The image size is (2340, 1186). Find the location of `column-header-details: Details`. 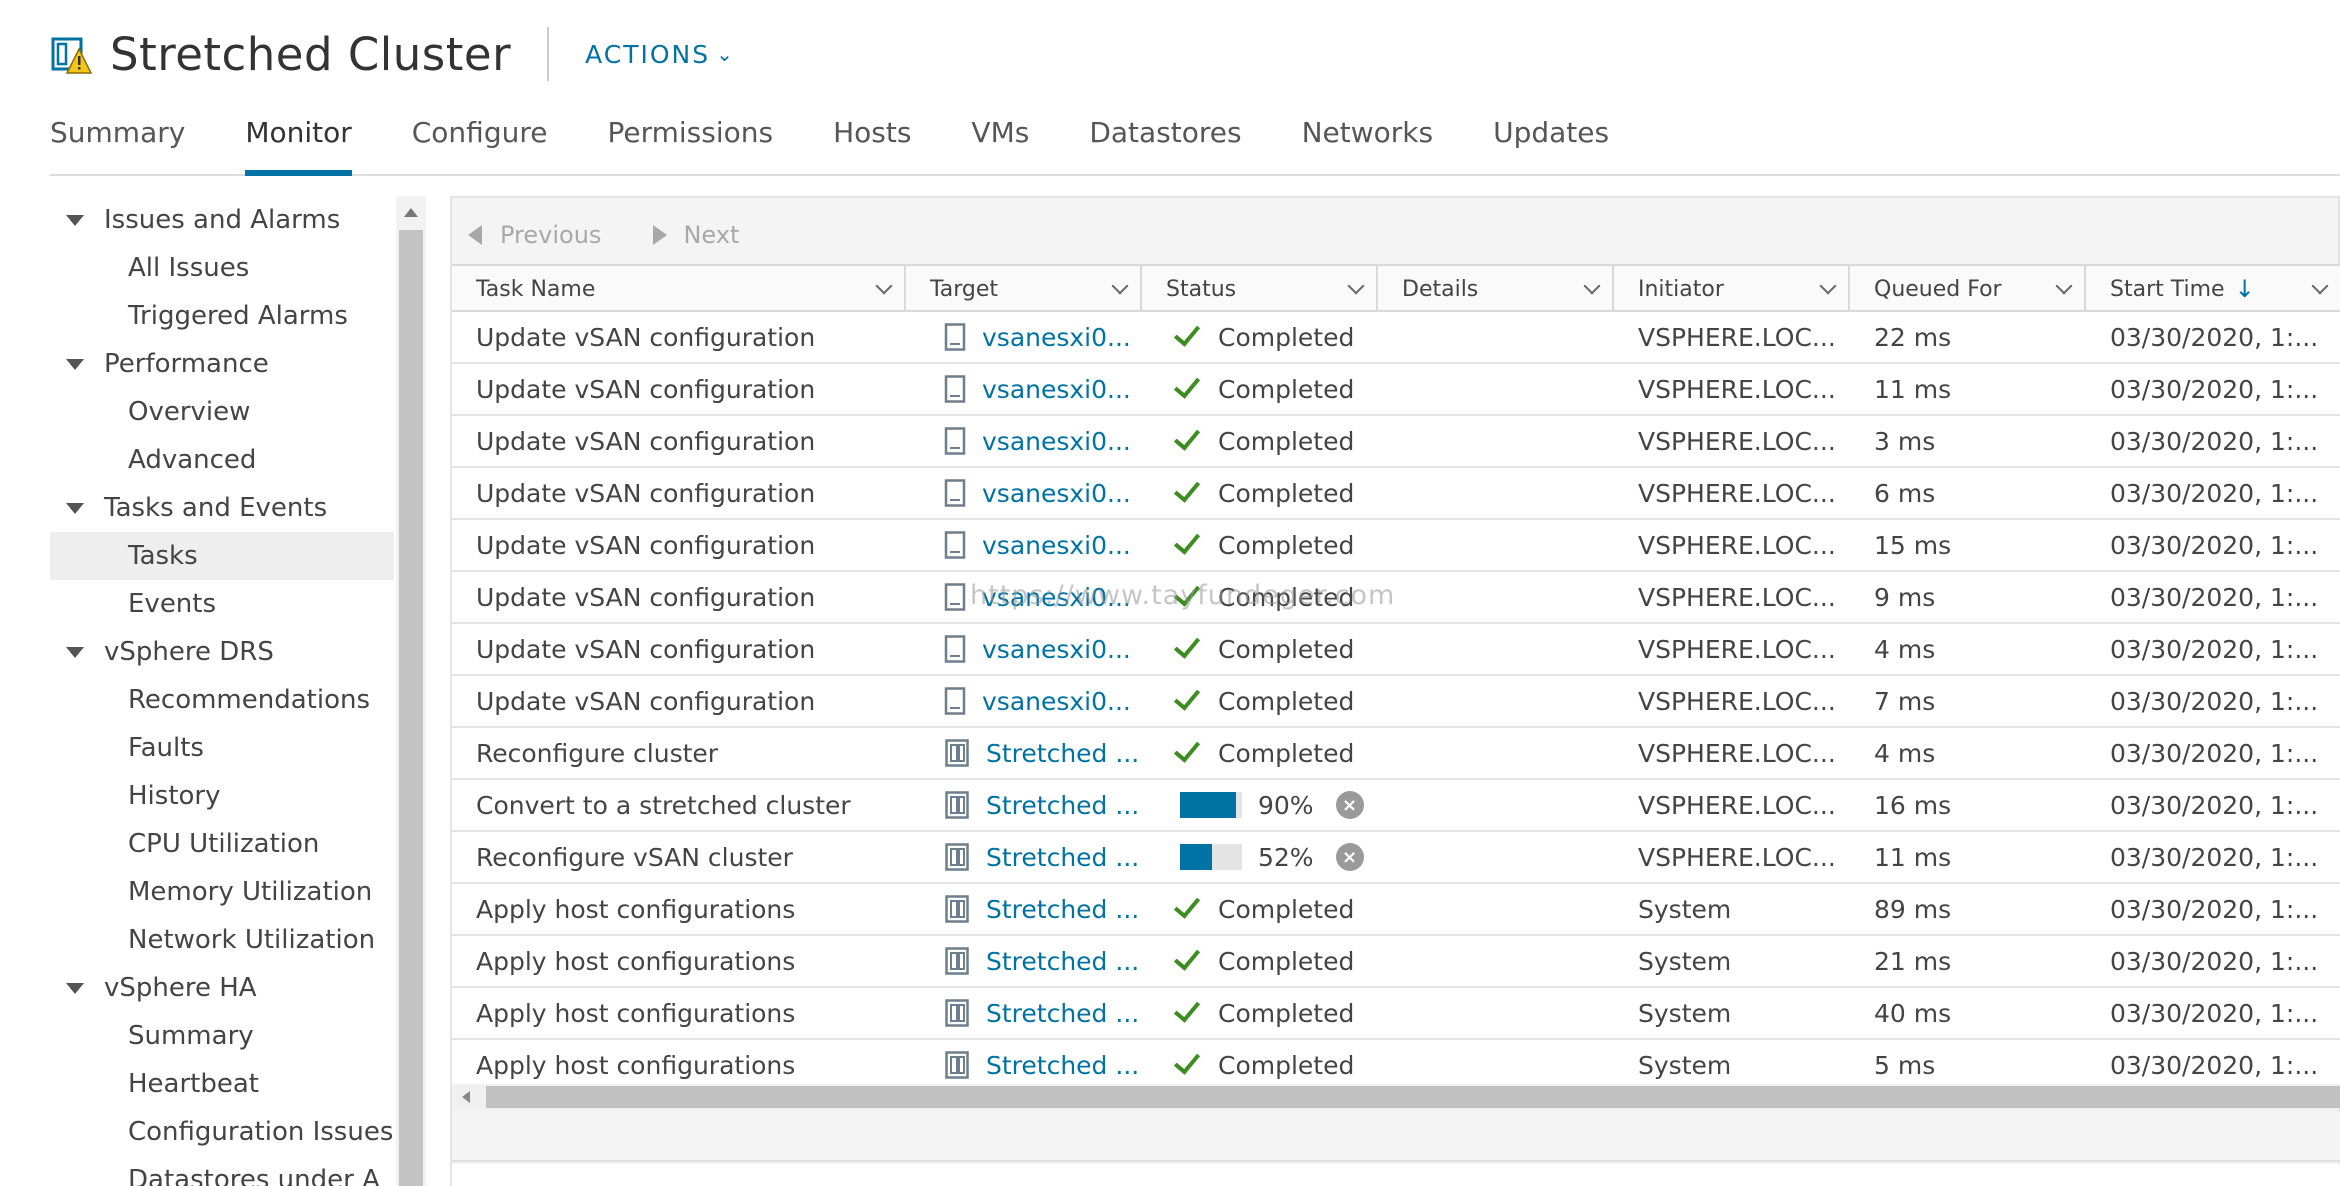

column-header-details: Details is located at coordinates (1496, 289).